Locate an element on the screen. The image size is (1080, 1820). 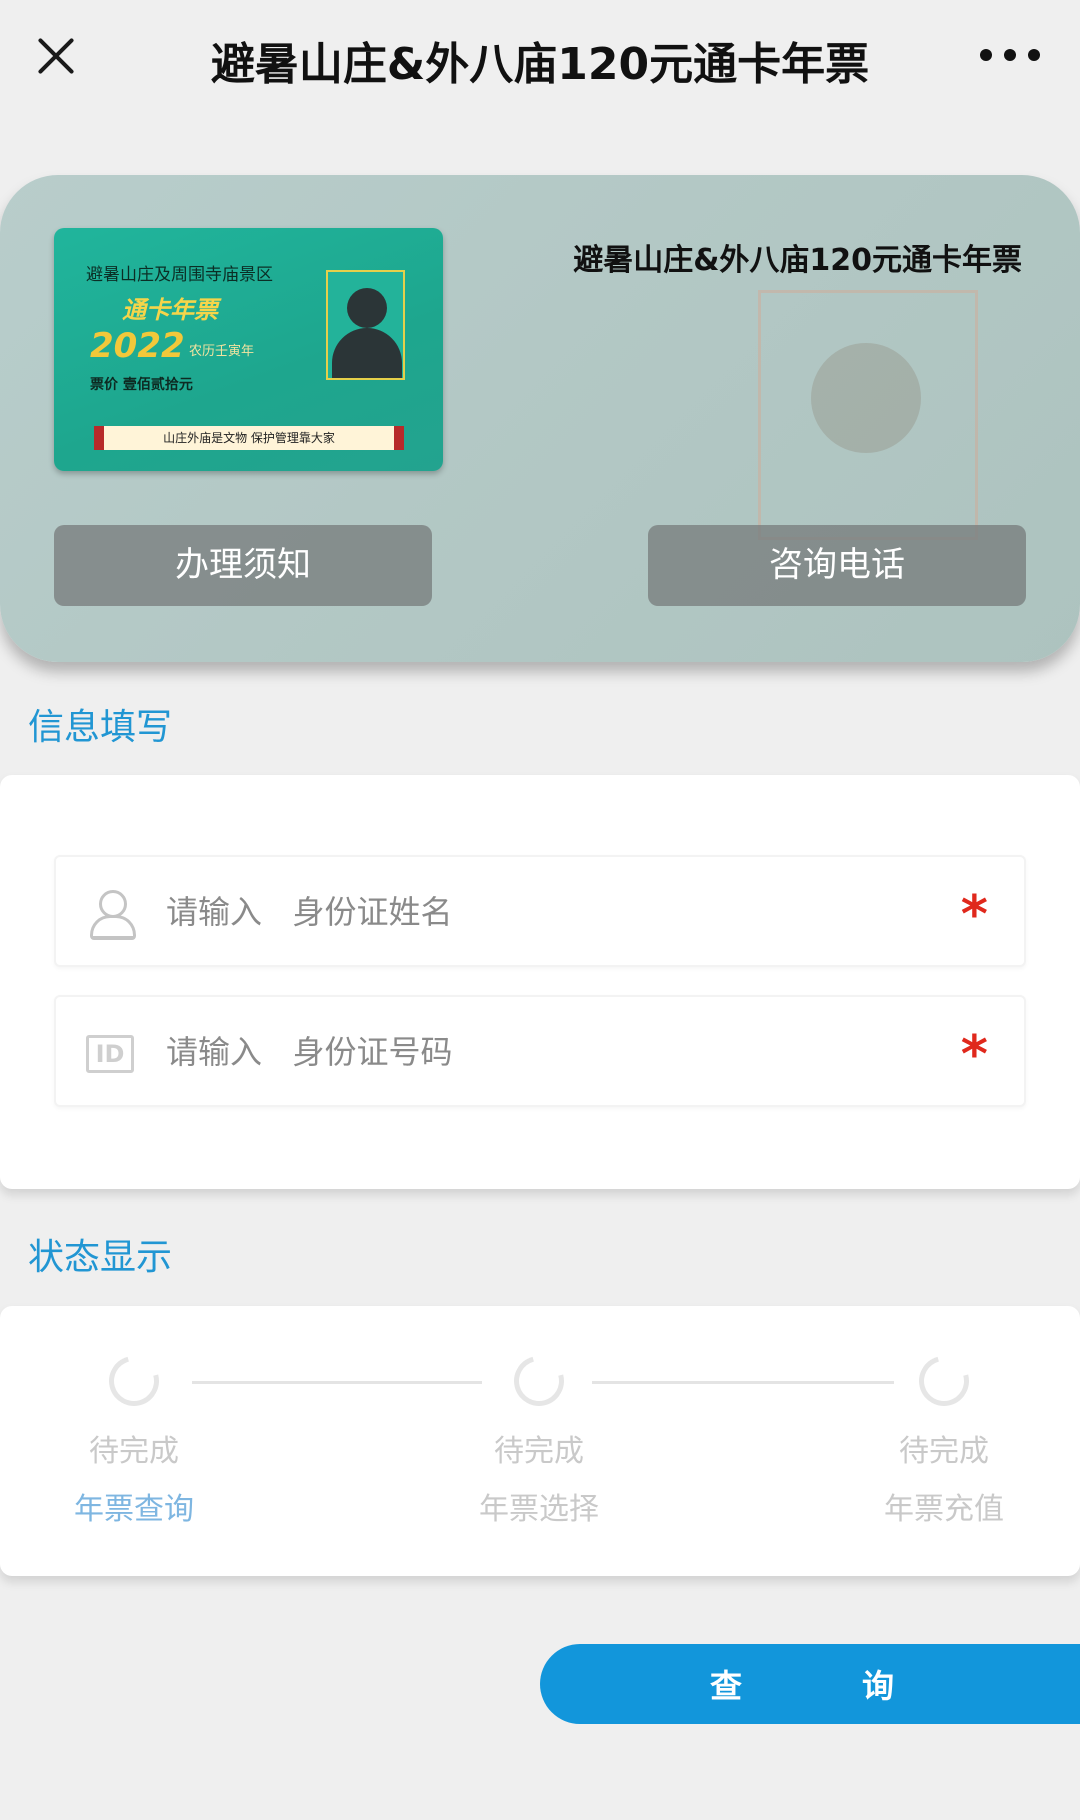
id-card-icon: ID is located at coordinates (110, 1054).